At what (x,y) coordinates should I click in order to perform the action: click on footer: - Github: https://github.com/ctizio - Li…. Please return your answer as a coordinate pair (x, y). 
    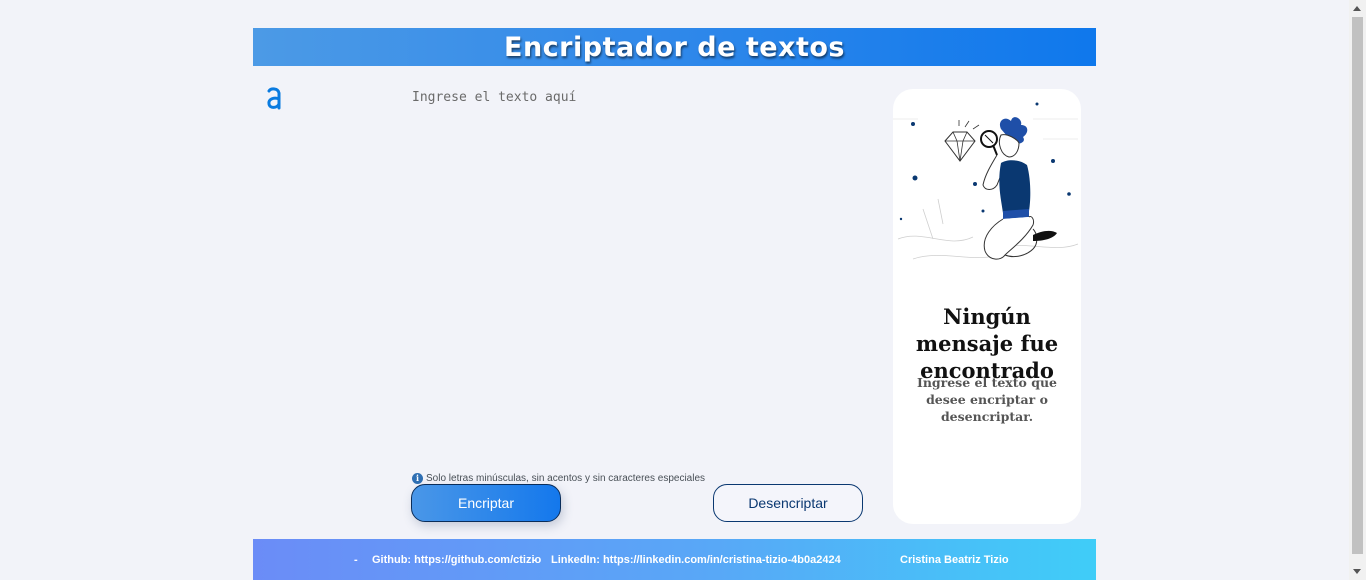
    Looking at the image, I should click on (674, 559).